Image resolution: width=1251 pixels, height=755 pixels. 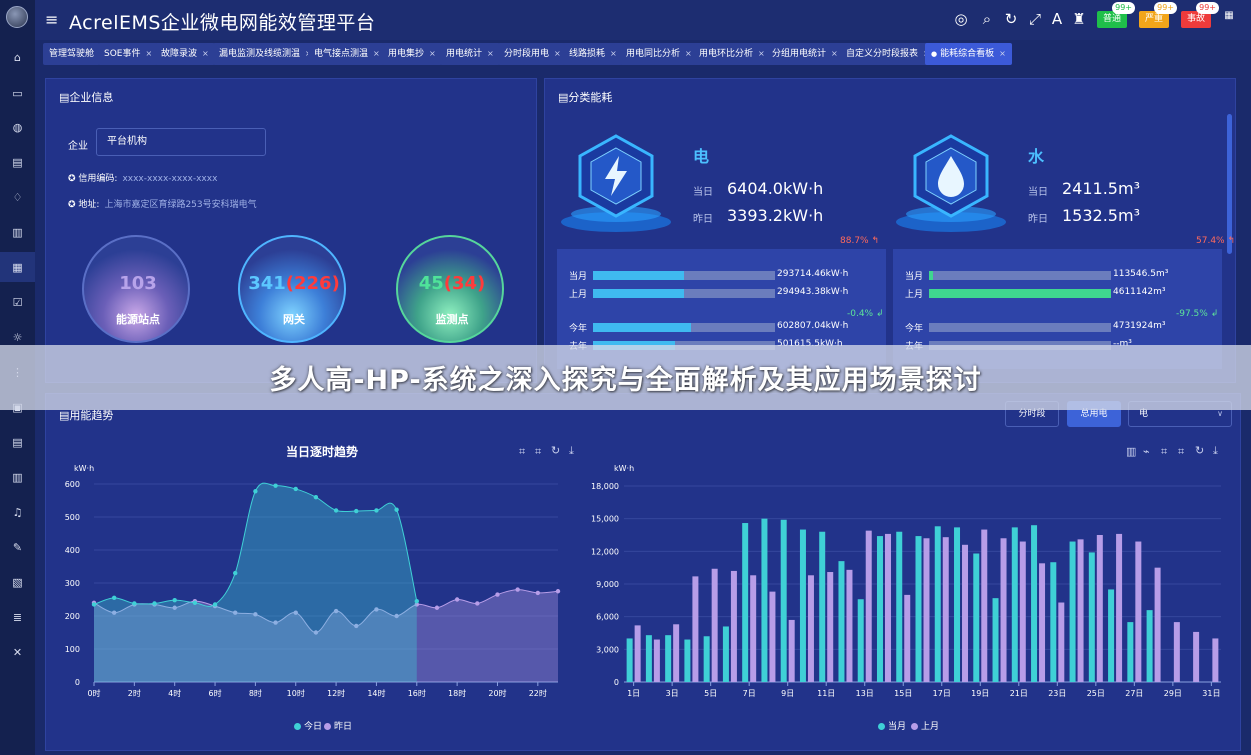 I want to click on grid-menu-icon: ▦, so click(x=1229, y=15).